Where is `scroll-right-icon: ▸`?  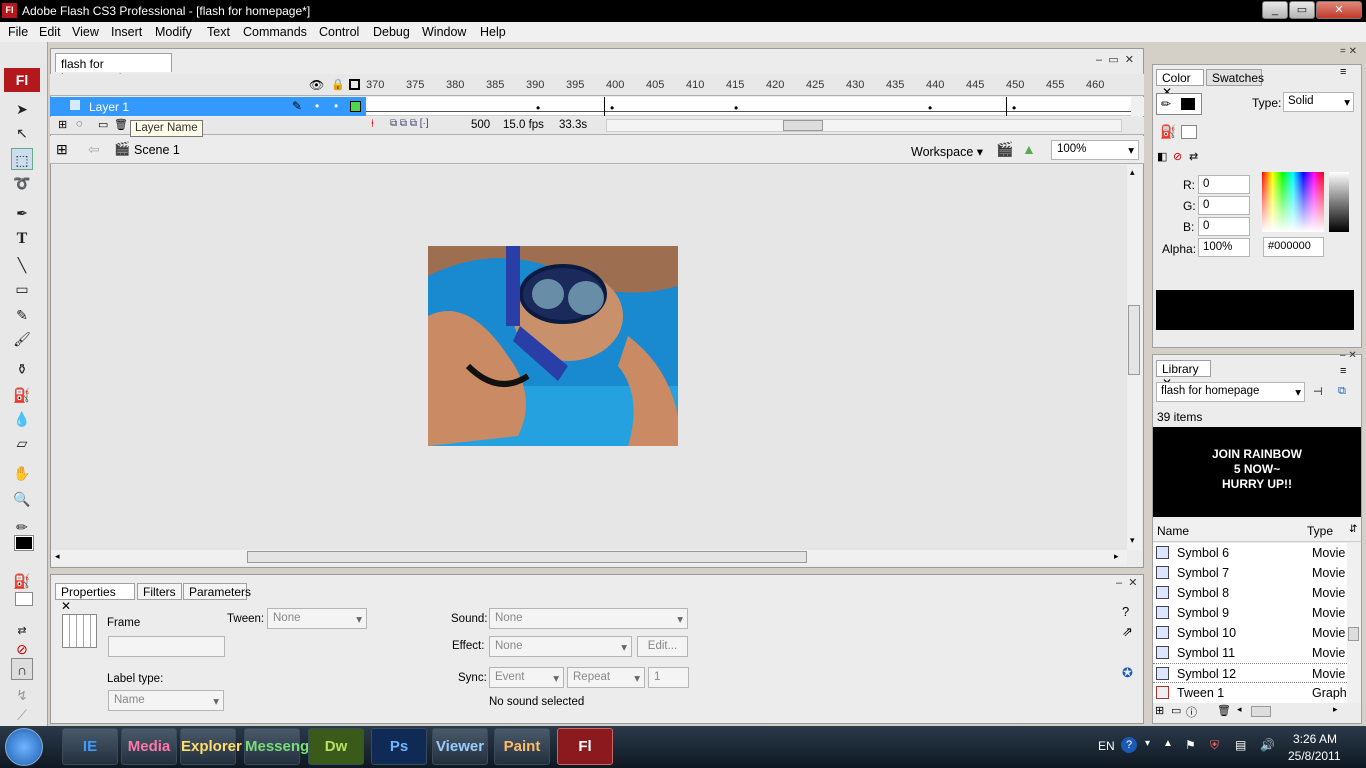
scroll-right-icon: ▸ is located at coordinates (1335, 709).